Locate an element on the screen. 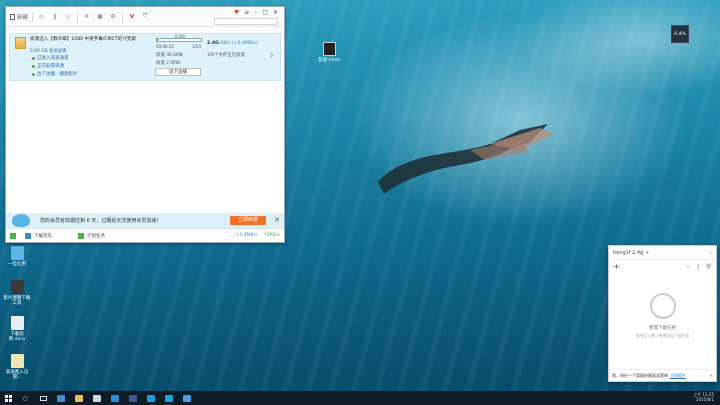 This screenshot has width=720, height=405. vip-icon: V is located at coordinates (132, 16).